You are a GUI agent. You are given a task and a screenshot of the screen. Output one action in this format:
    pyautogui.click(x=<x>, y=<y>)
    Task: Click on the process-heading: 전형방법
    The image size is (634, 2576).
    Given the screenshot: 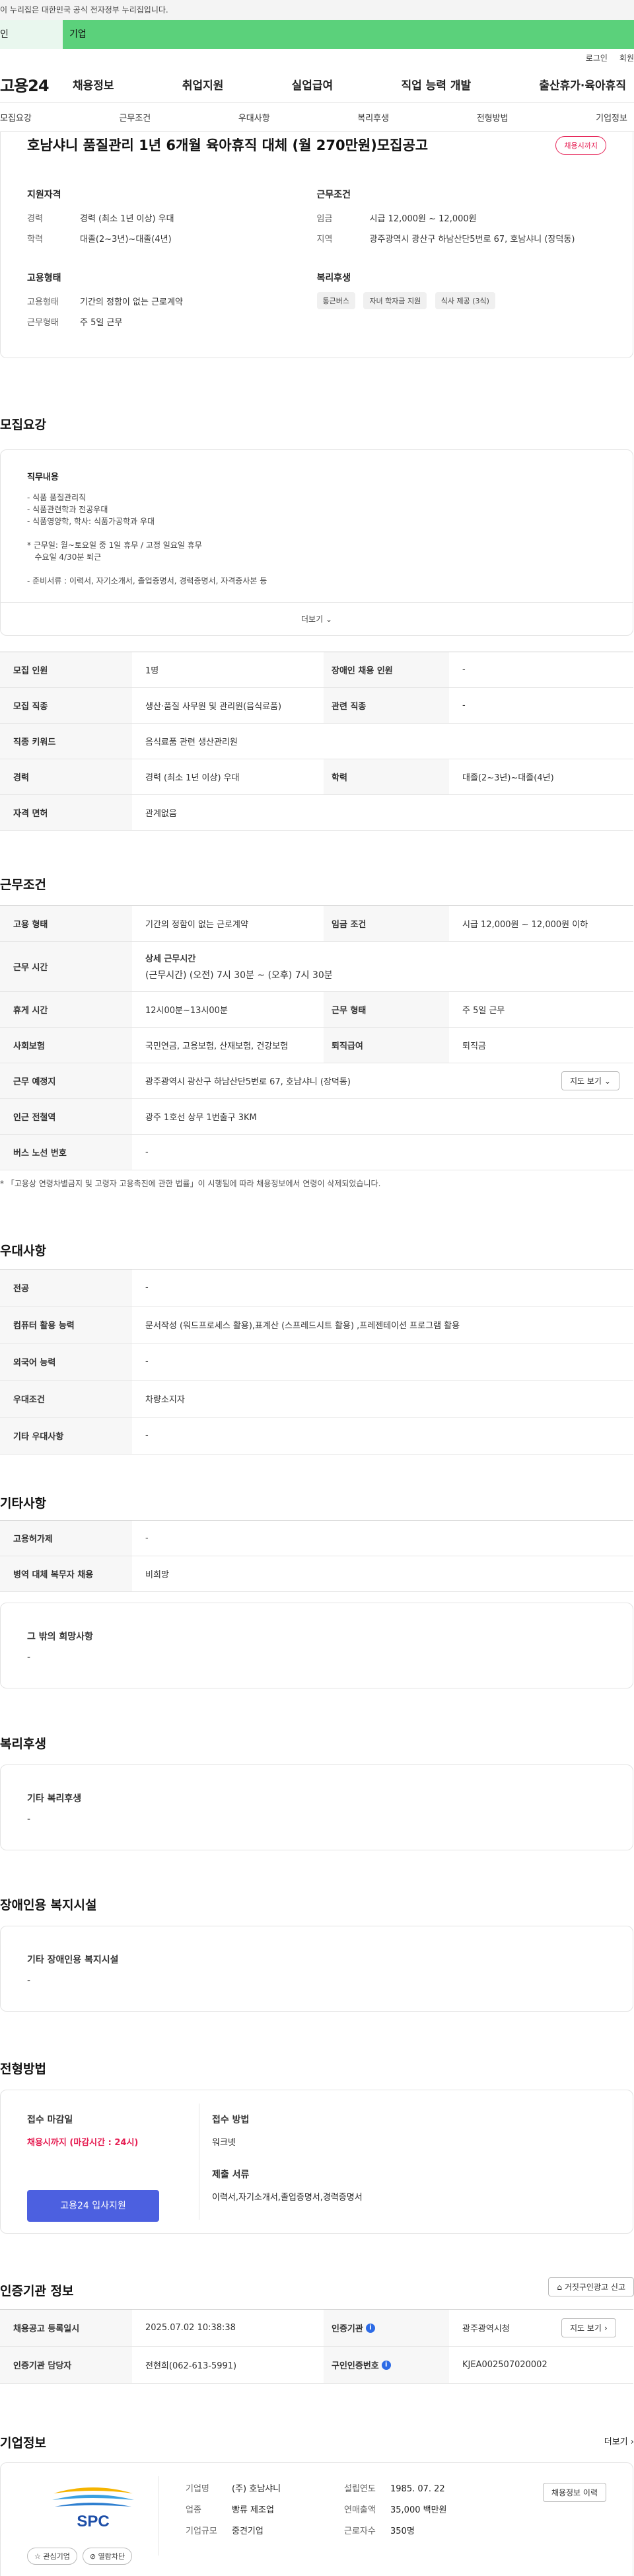 What is the action you would take?
    pyautogui.click(x=23, y=2069)
    